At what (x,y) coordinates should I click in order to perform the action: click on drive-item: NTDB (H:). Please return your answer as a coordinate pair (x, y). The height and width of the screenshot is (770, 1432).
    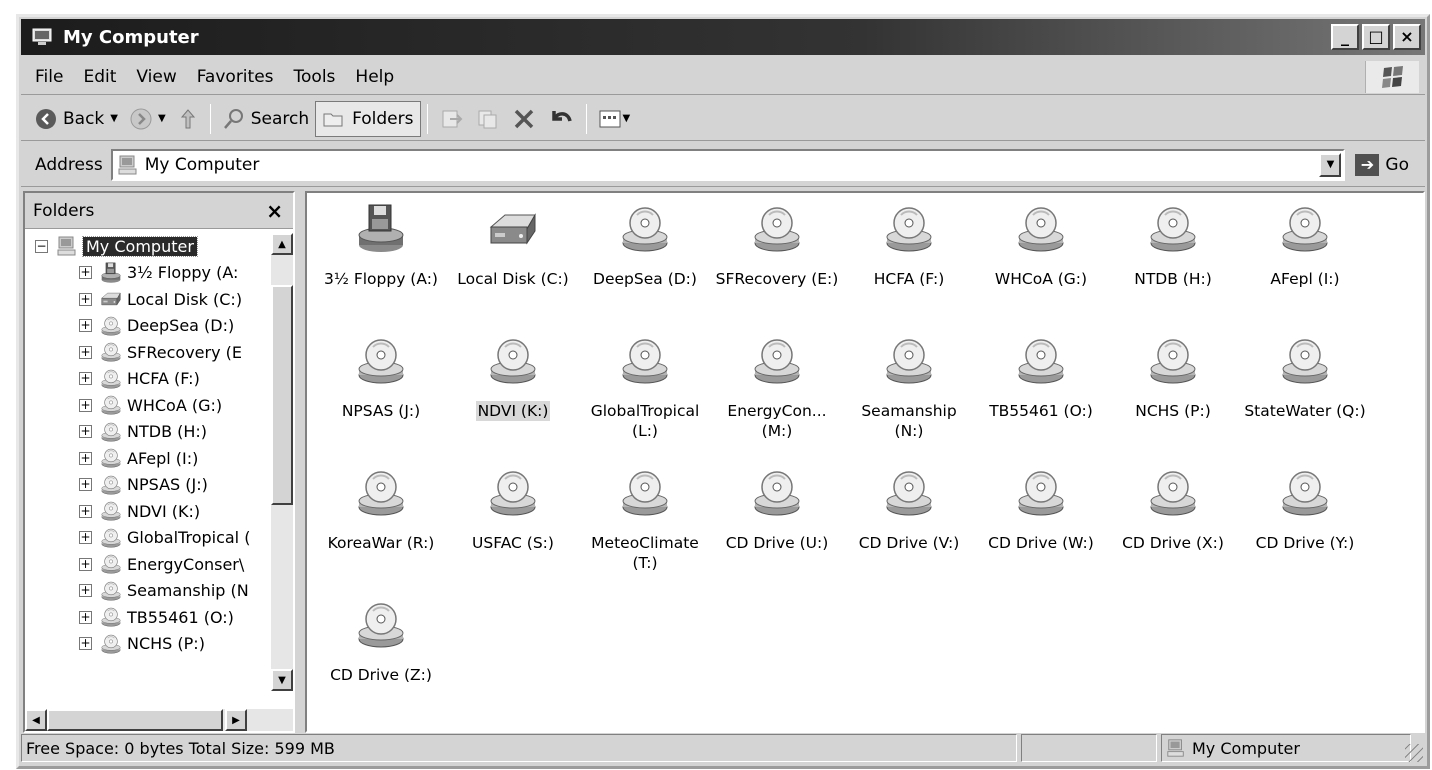
    Looking at the image, I should click on (1173, 265).